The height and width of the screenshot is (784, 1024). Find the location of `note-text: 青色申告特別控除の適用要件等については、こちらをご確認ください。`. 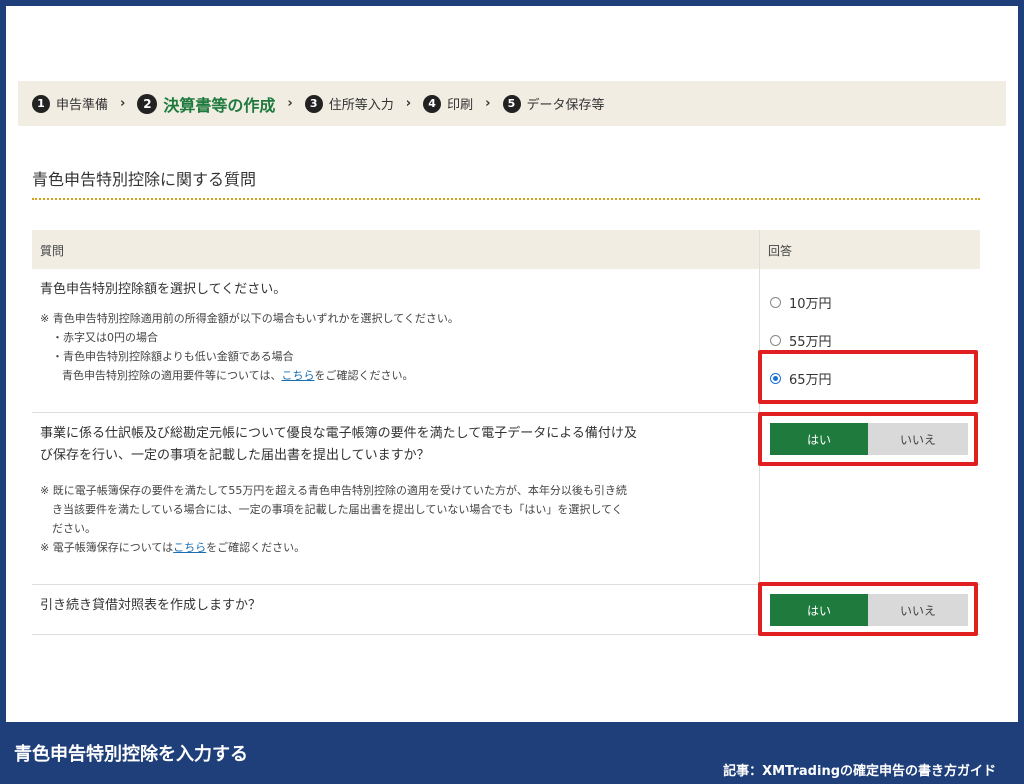

note-text: 青色申告特別控除の適用要件等については、こちらをご確認ください。 is located at coordinates (395, 375).